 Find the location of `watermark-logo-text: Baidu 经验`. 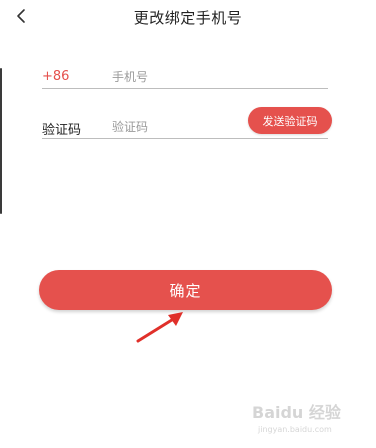

watermark-logo-text: Baidu 经验 is located at coordinates (297, 412).